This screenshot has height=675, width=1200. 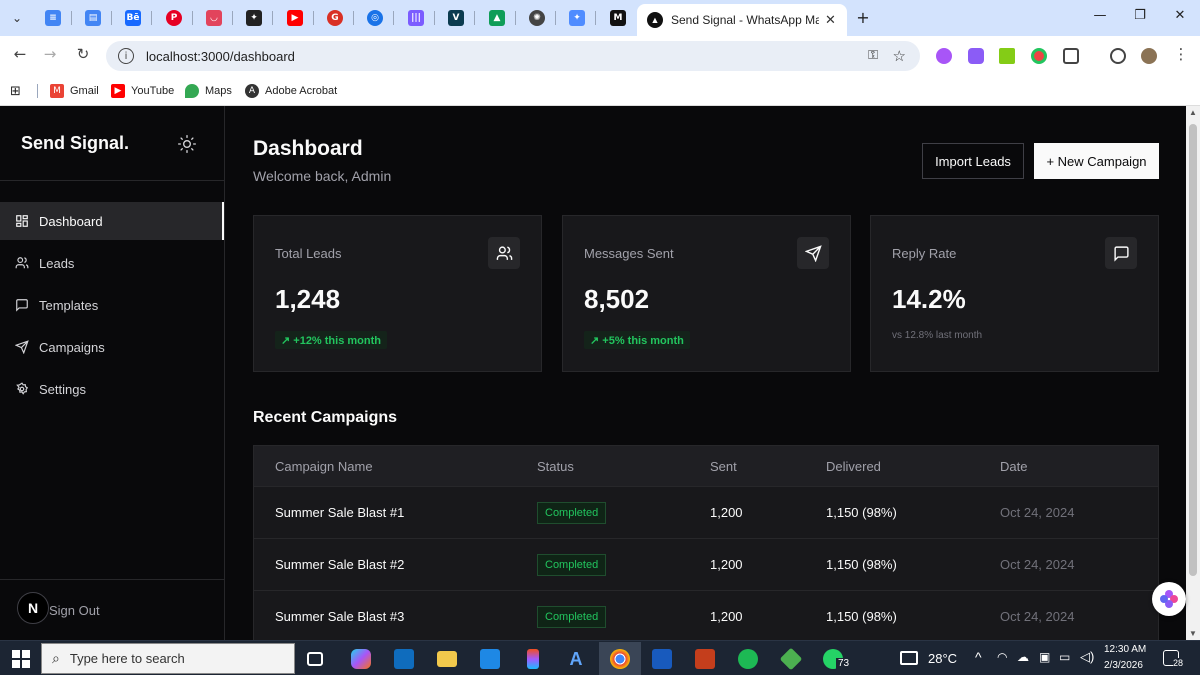 What do you see at coordinates (742, 20) in the screenshot?
I see `active-tab: ▲ Send Signal - WhatsApp Marke ✕` at bounding box center [742, 20].